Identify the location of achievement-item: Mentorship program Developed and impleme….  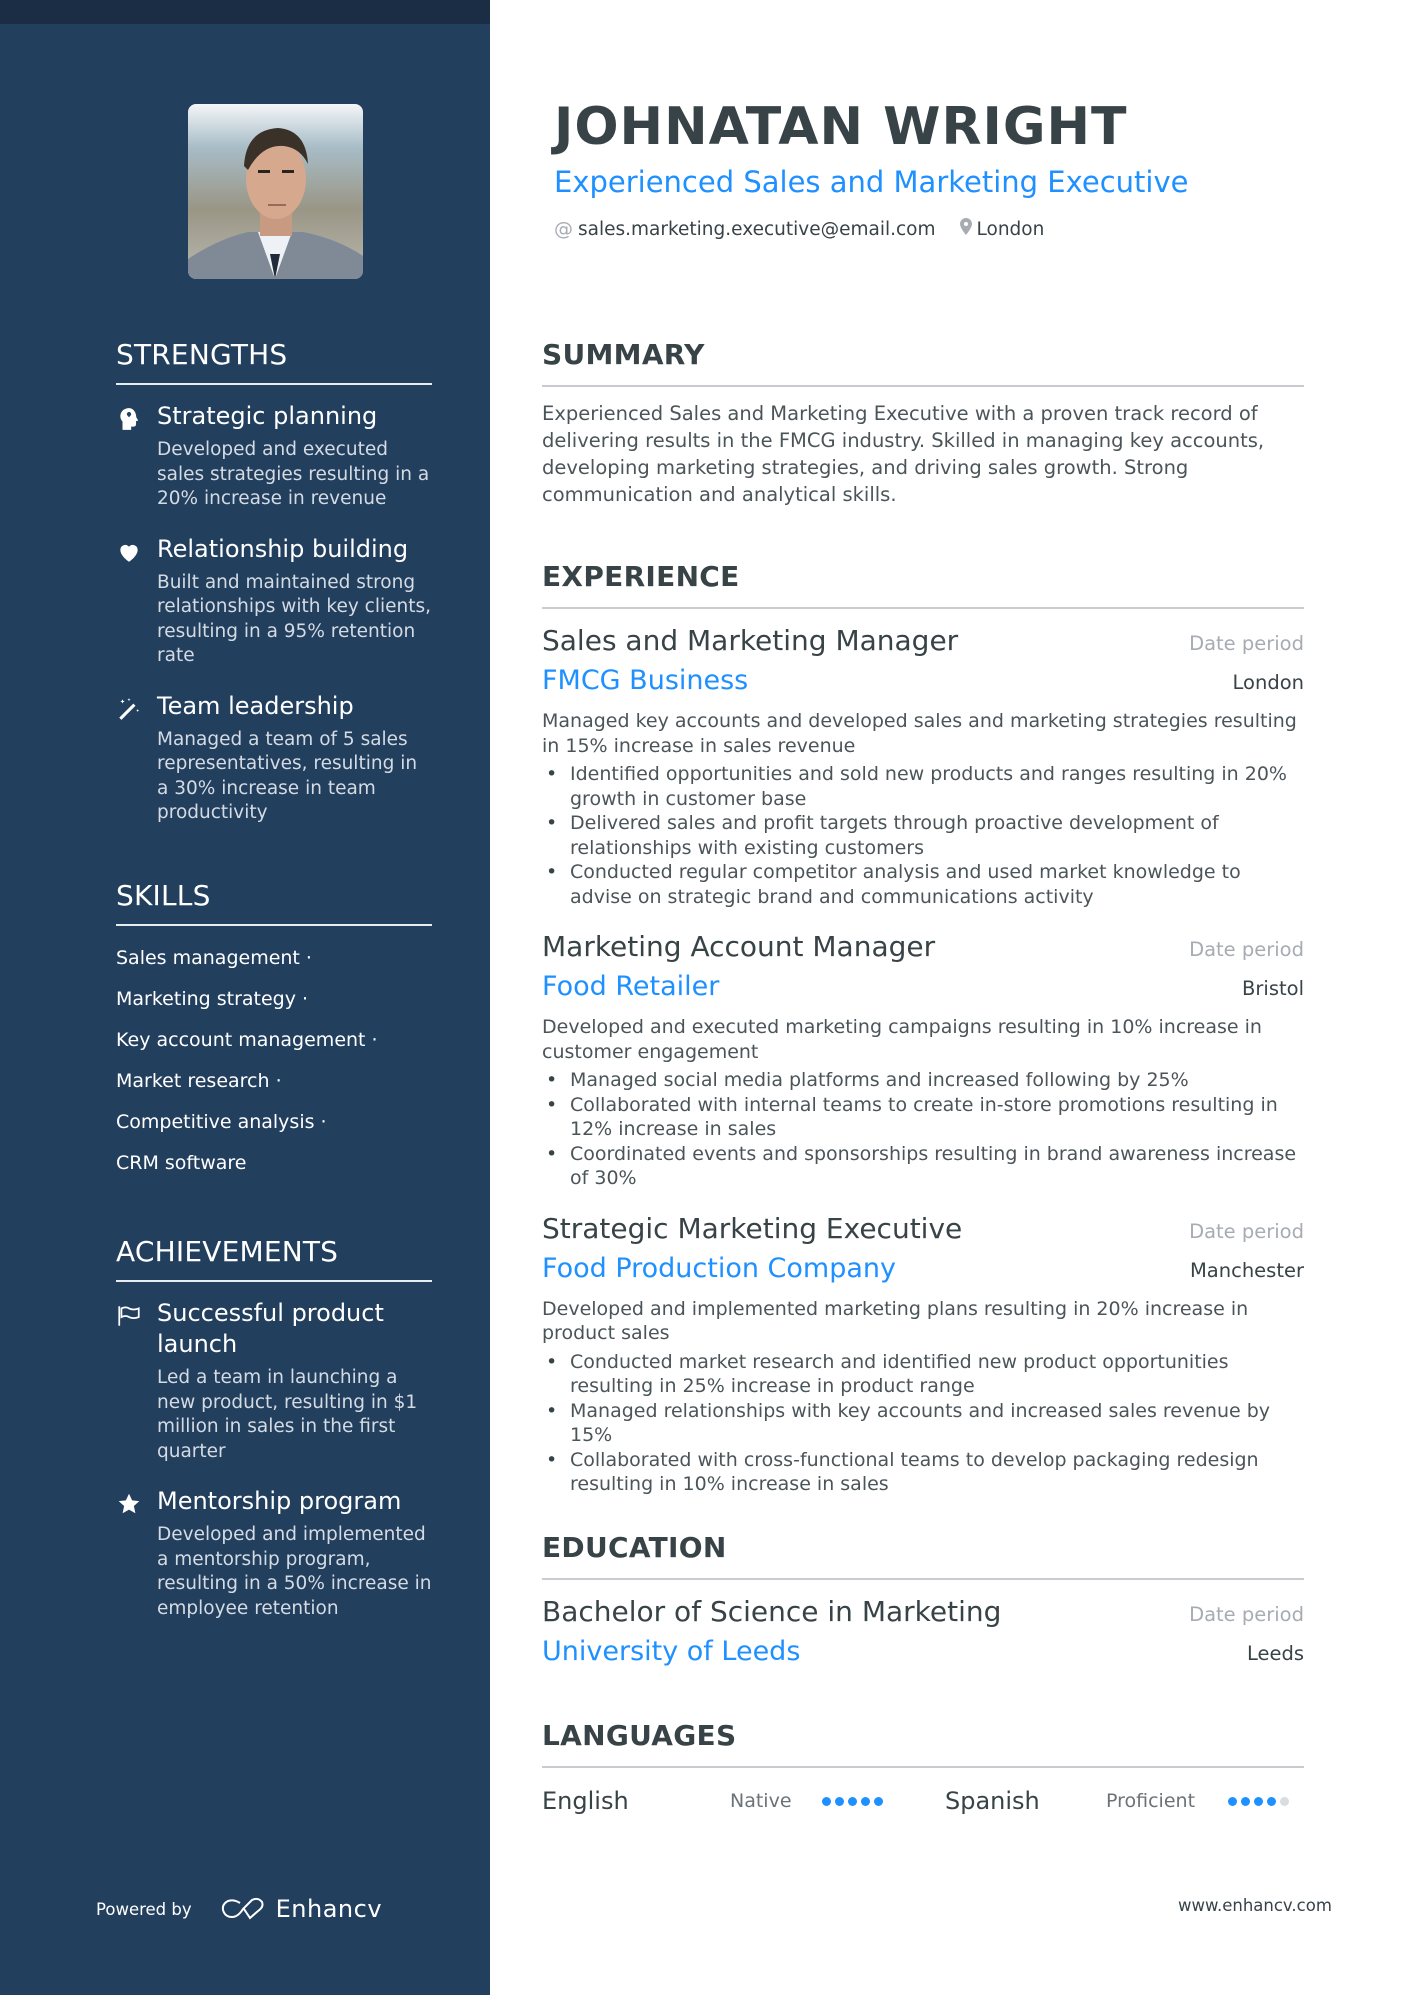
(274, 1553).